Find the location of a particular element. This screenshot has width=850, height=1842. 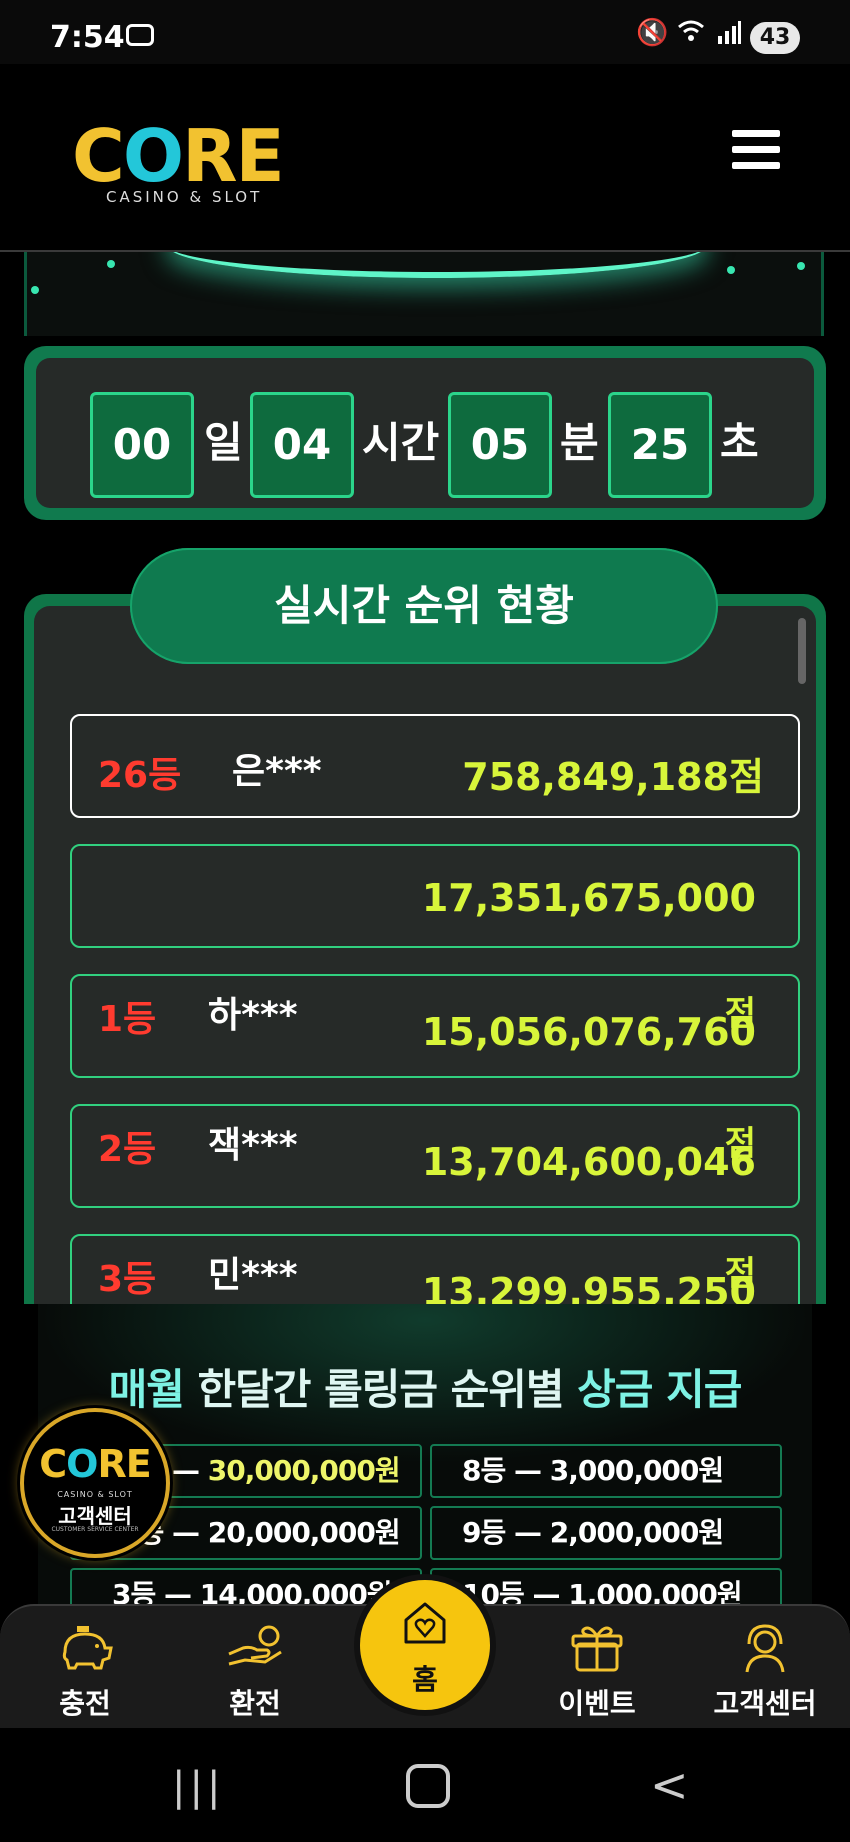

signal-icon is located at coordinates (729, 36).